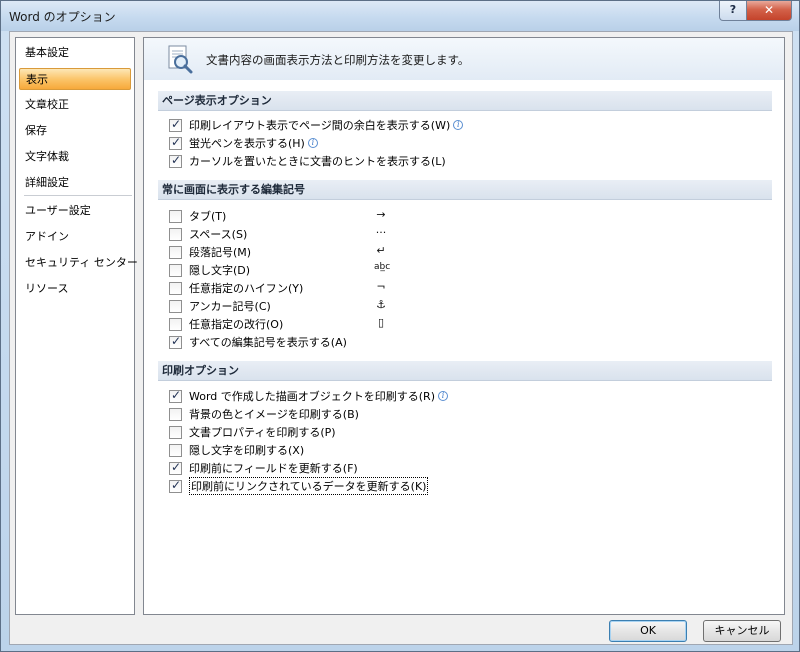  Describe the element at coordinates (75, 105) in the screenshot. I see `sidebar-item-proofing: 文章校正` at that location.